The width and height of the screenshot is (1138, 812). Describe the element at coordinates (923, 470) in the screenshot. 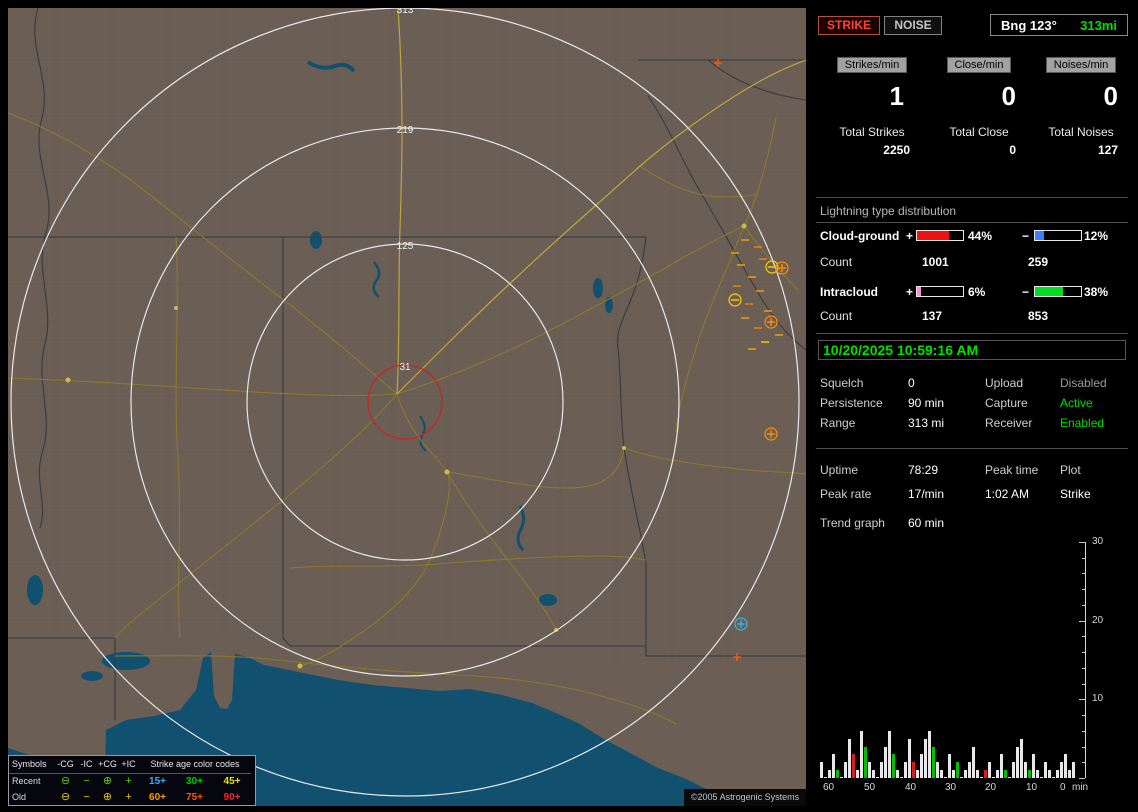

I see `uptime-value: 78:29` at that location.